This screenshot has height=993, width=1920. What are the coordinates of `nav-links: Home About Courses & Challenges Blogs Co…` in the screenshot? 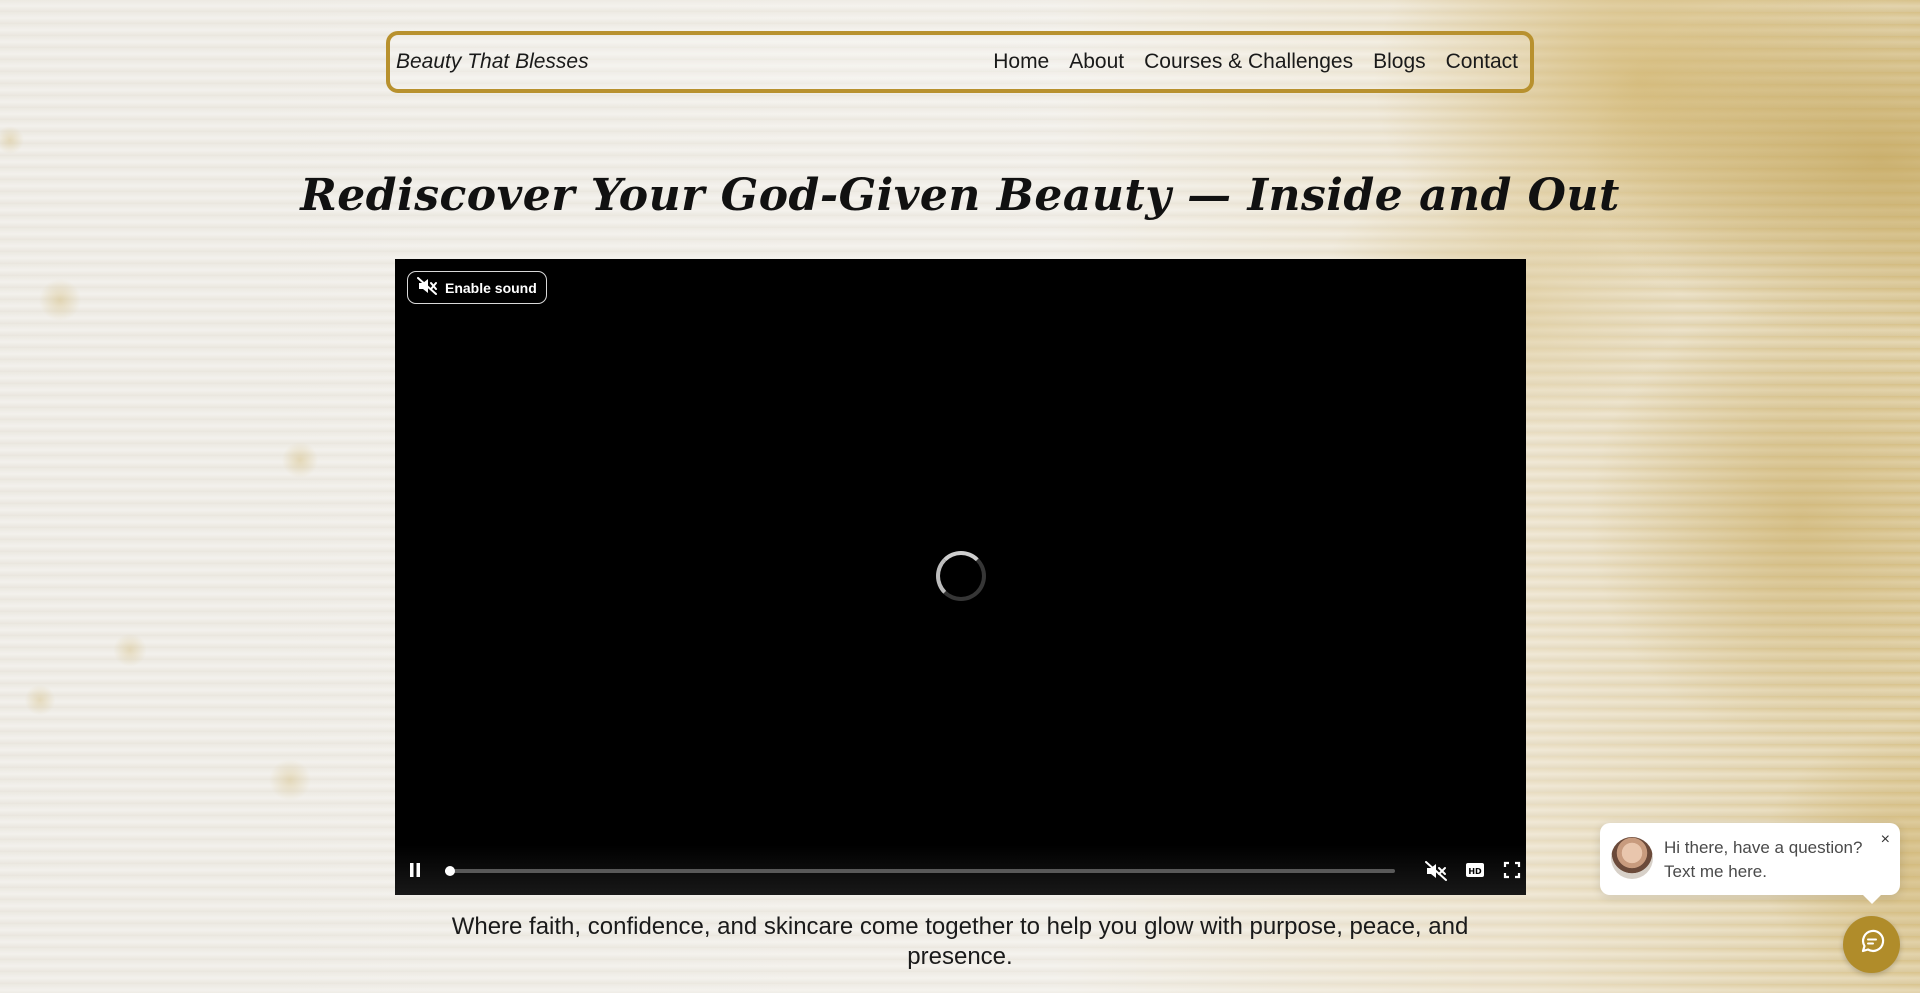 It's located at (1255, 62).